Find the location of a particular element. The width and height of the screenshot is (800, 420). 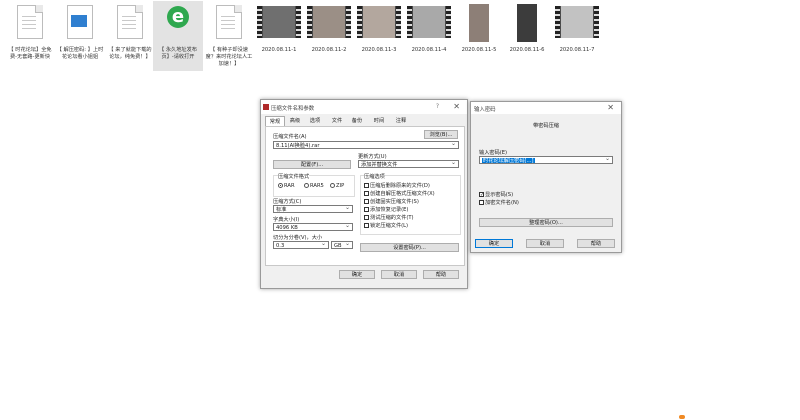

file-caption: 2020.08.11-3 is located at coordinates (379, 50).